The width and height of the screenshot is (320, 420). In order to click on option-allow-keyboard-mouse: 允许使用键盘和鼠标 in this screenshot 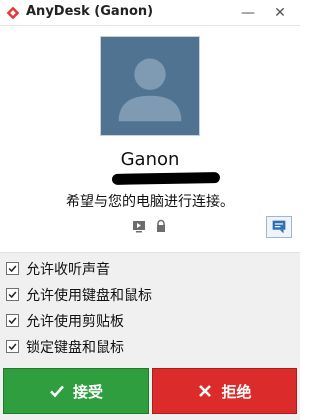, I will do `click(136, 295)`.